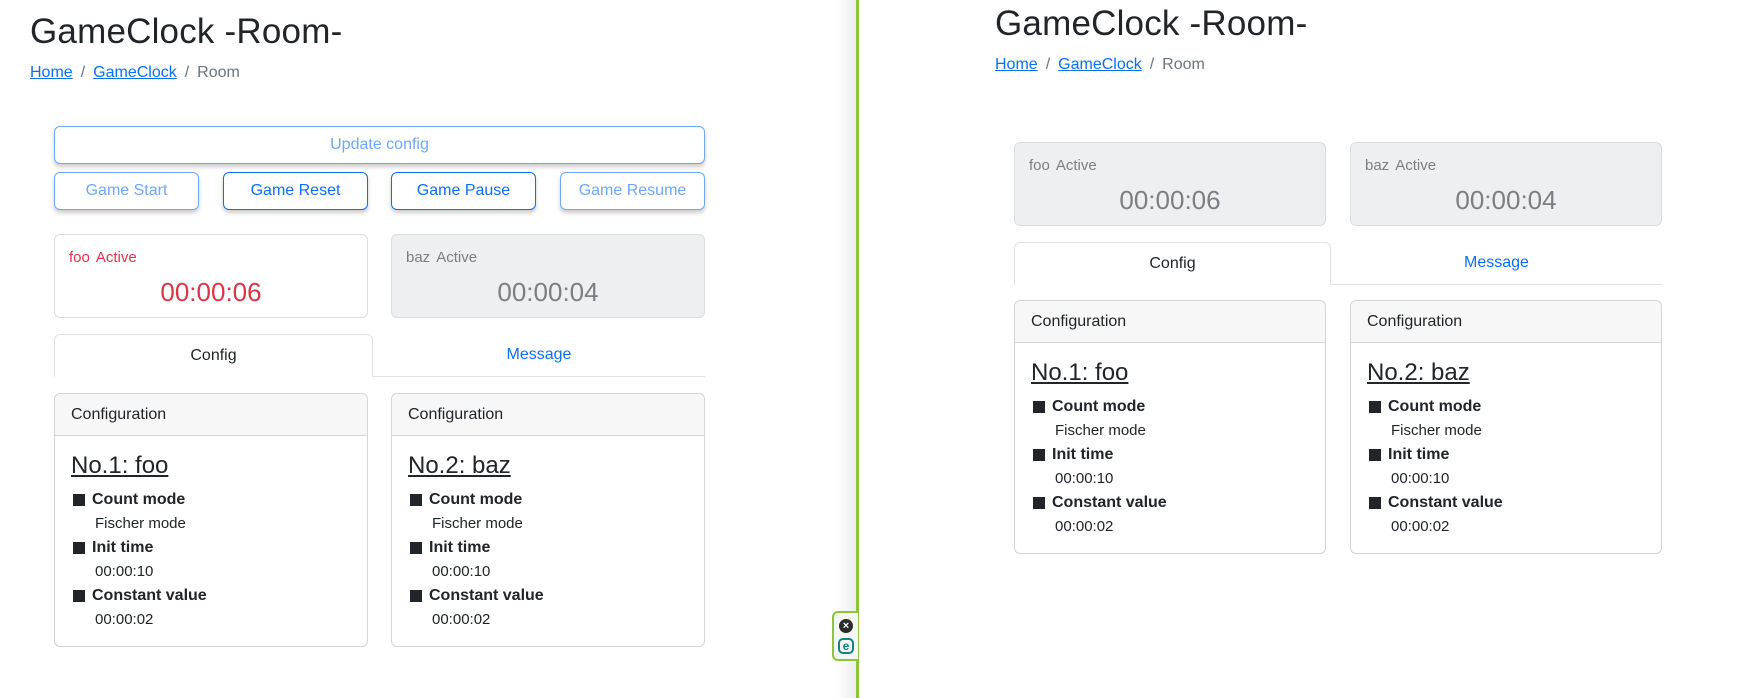 This screenshot has height=698, width=1742. What do you see at coordinates (846, 625) in the screenshot?
I see `close-circle-icon: ×` at bounding box center [846, 625].